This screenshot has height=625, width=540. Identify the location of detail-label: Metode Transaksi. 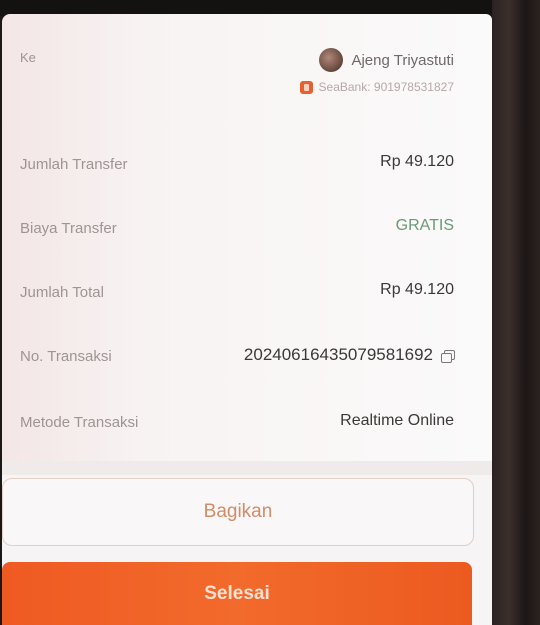
(79, 422).